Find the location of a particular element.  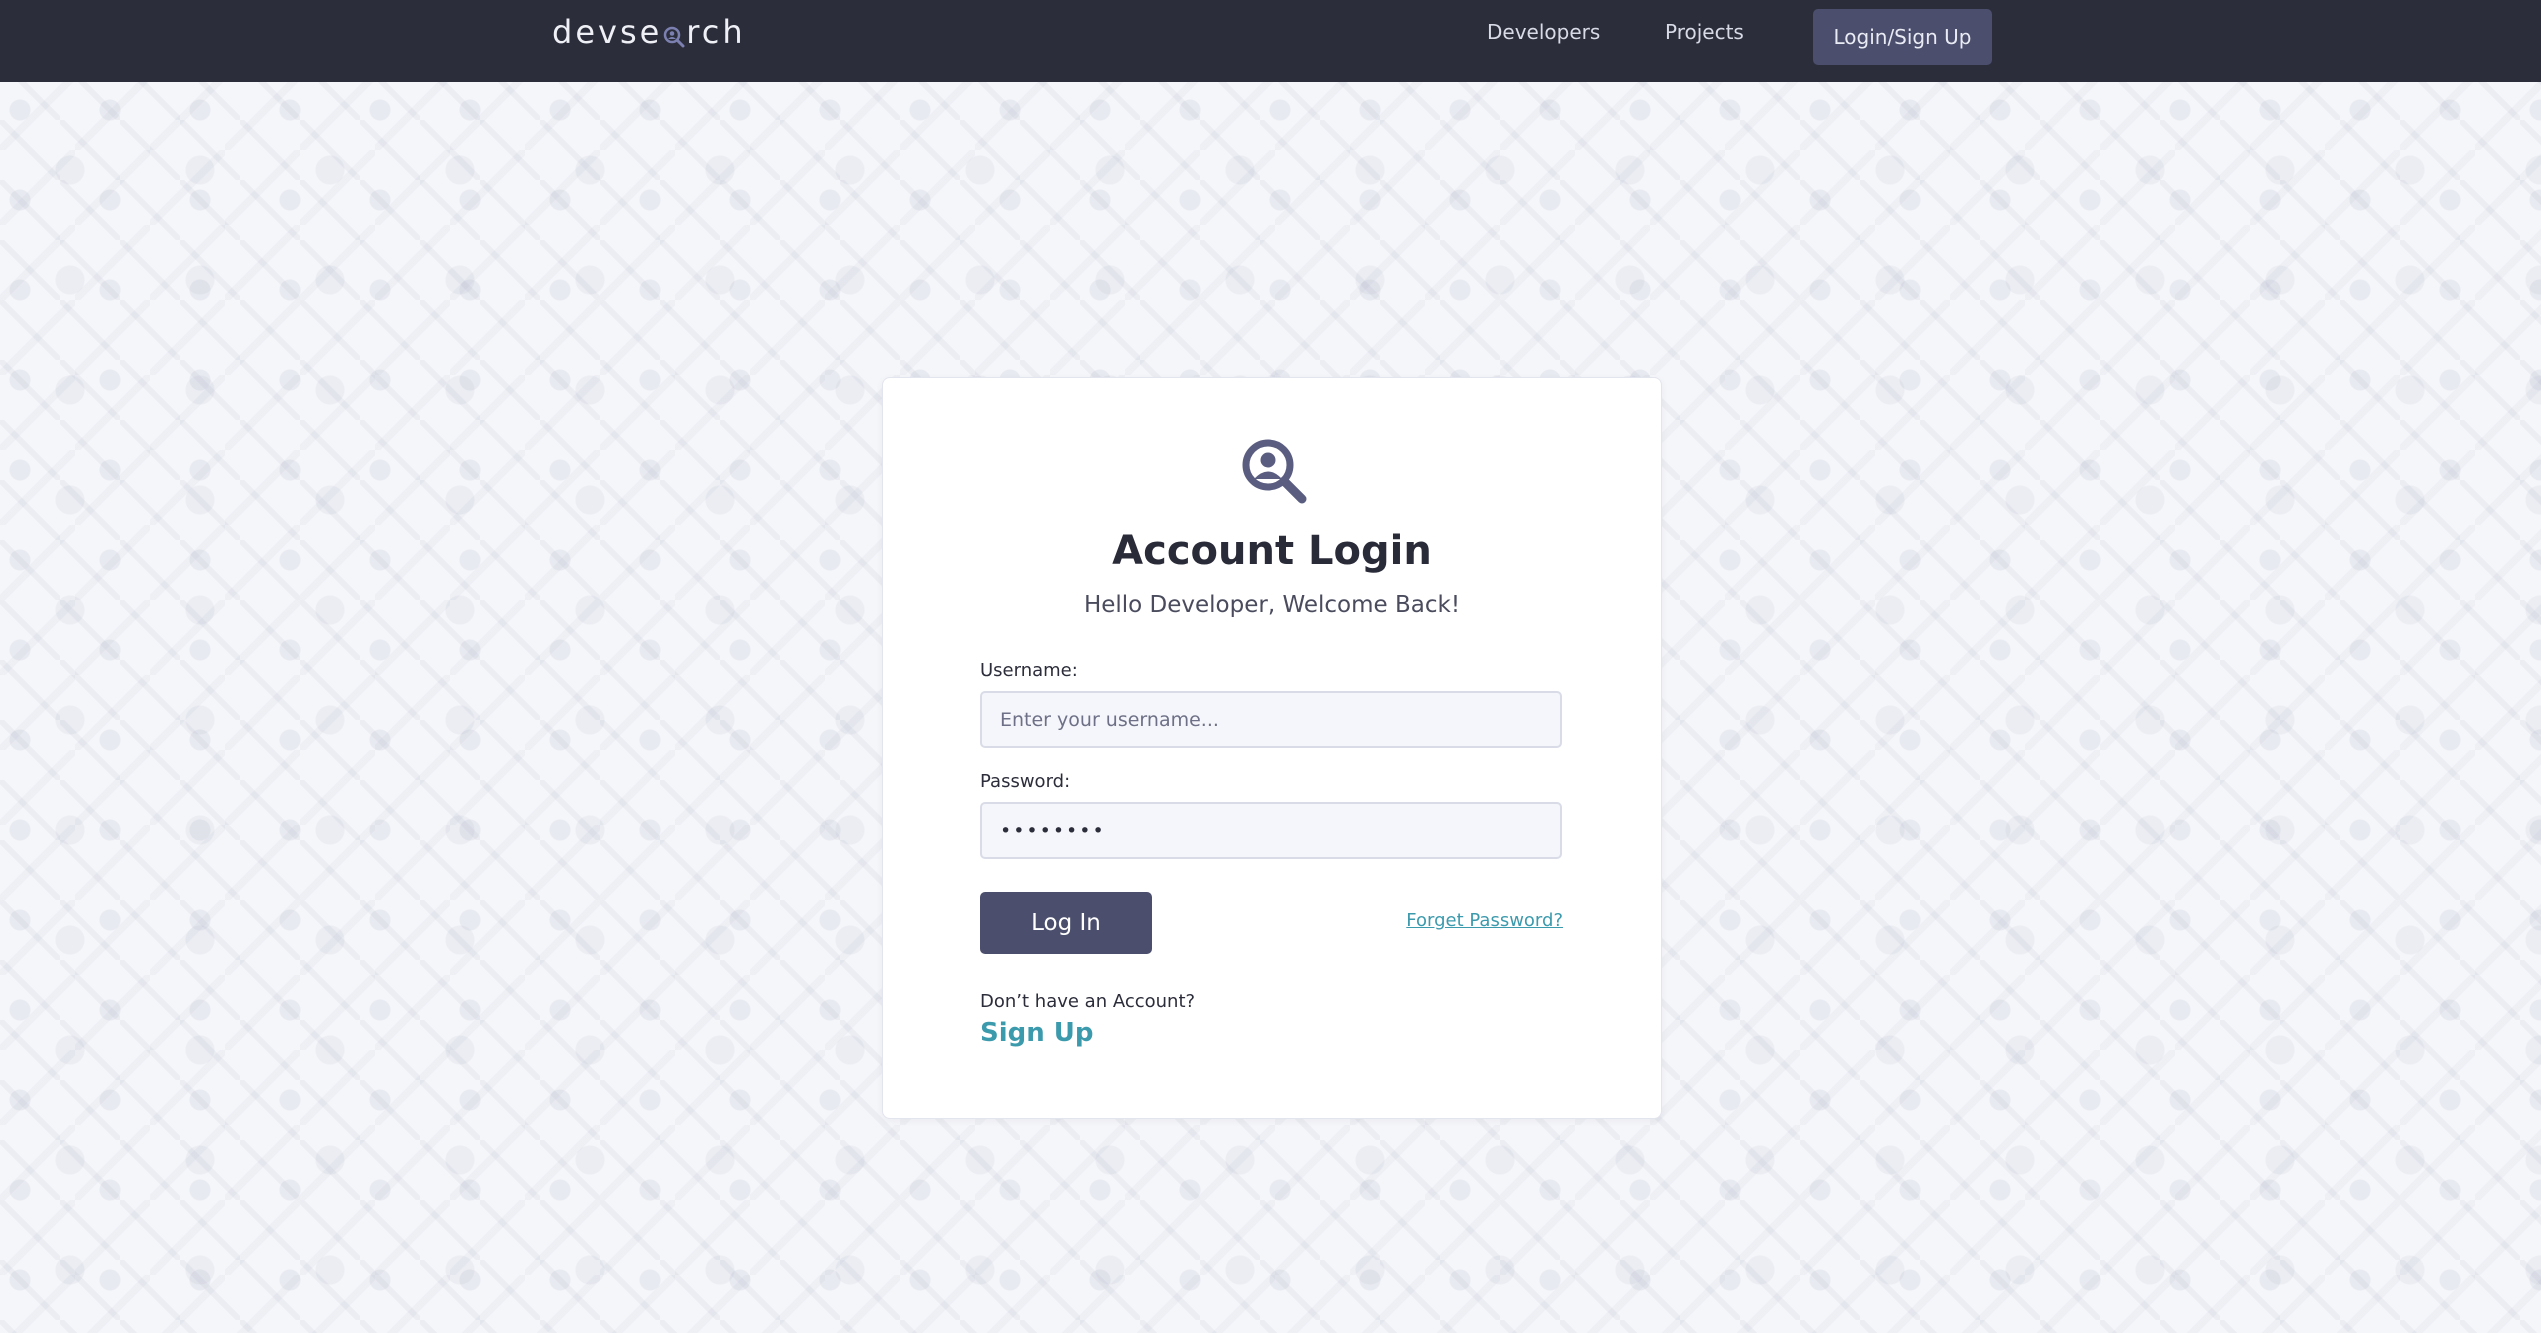

password-label: Password: is located at coordinates (1025, 781).